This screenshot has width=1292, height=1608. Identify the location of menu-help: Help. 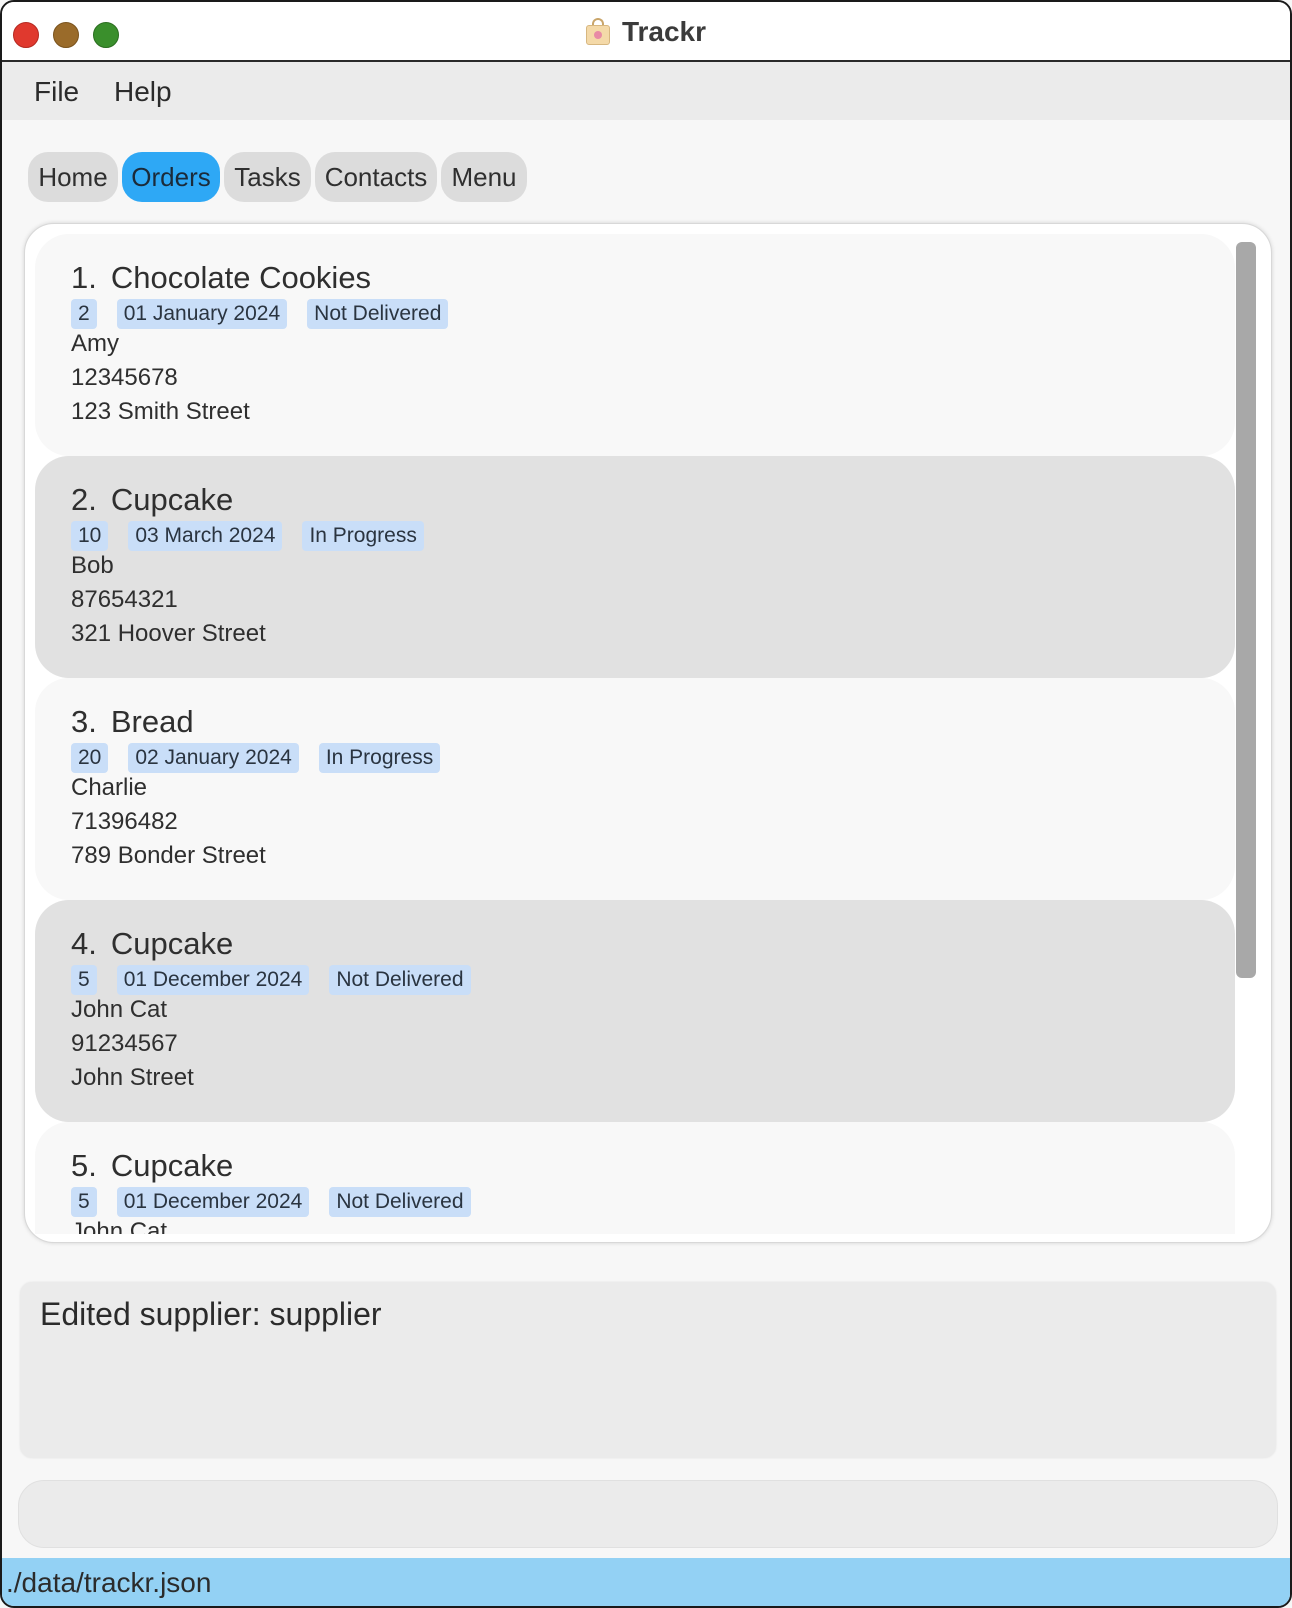
(143, 92).